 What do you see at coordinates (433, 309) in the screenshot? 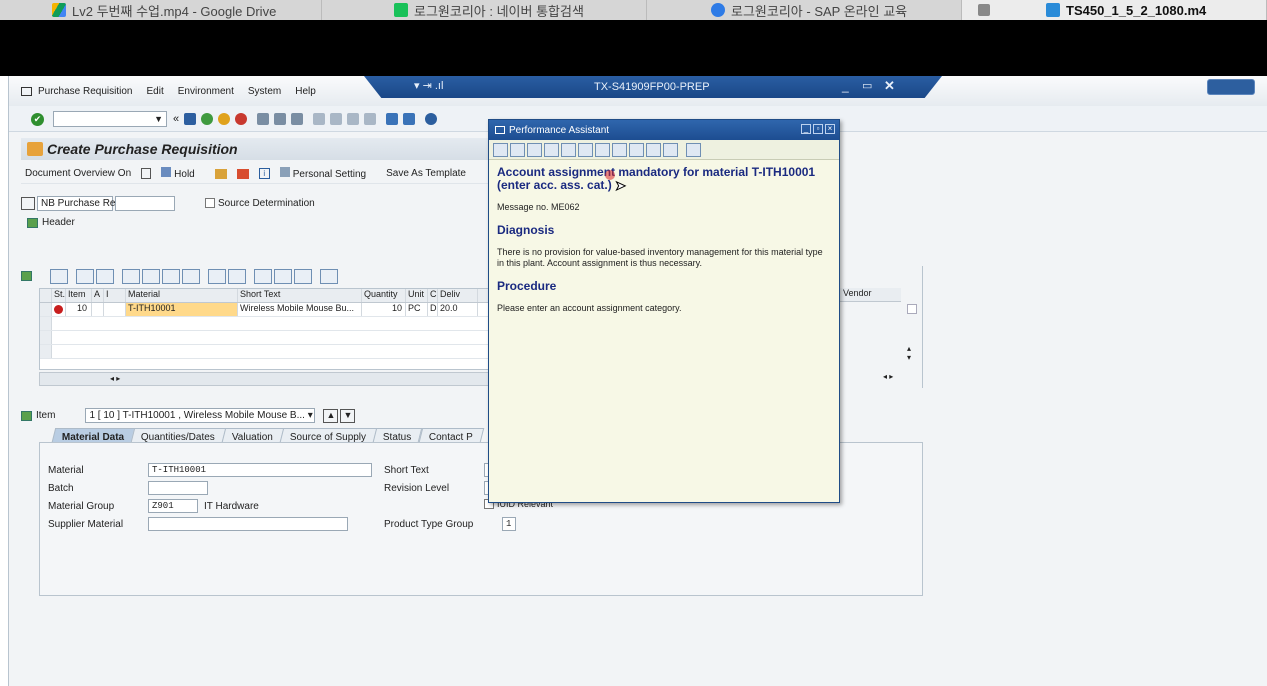
I see `c-cell: D` at bounding box center [433, 309].